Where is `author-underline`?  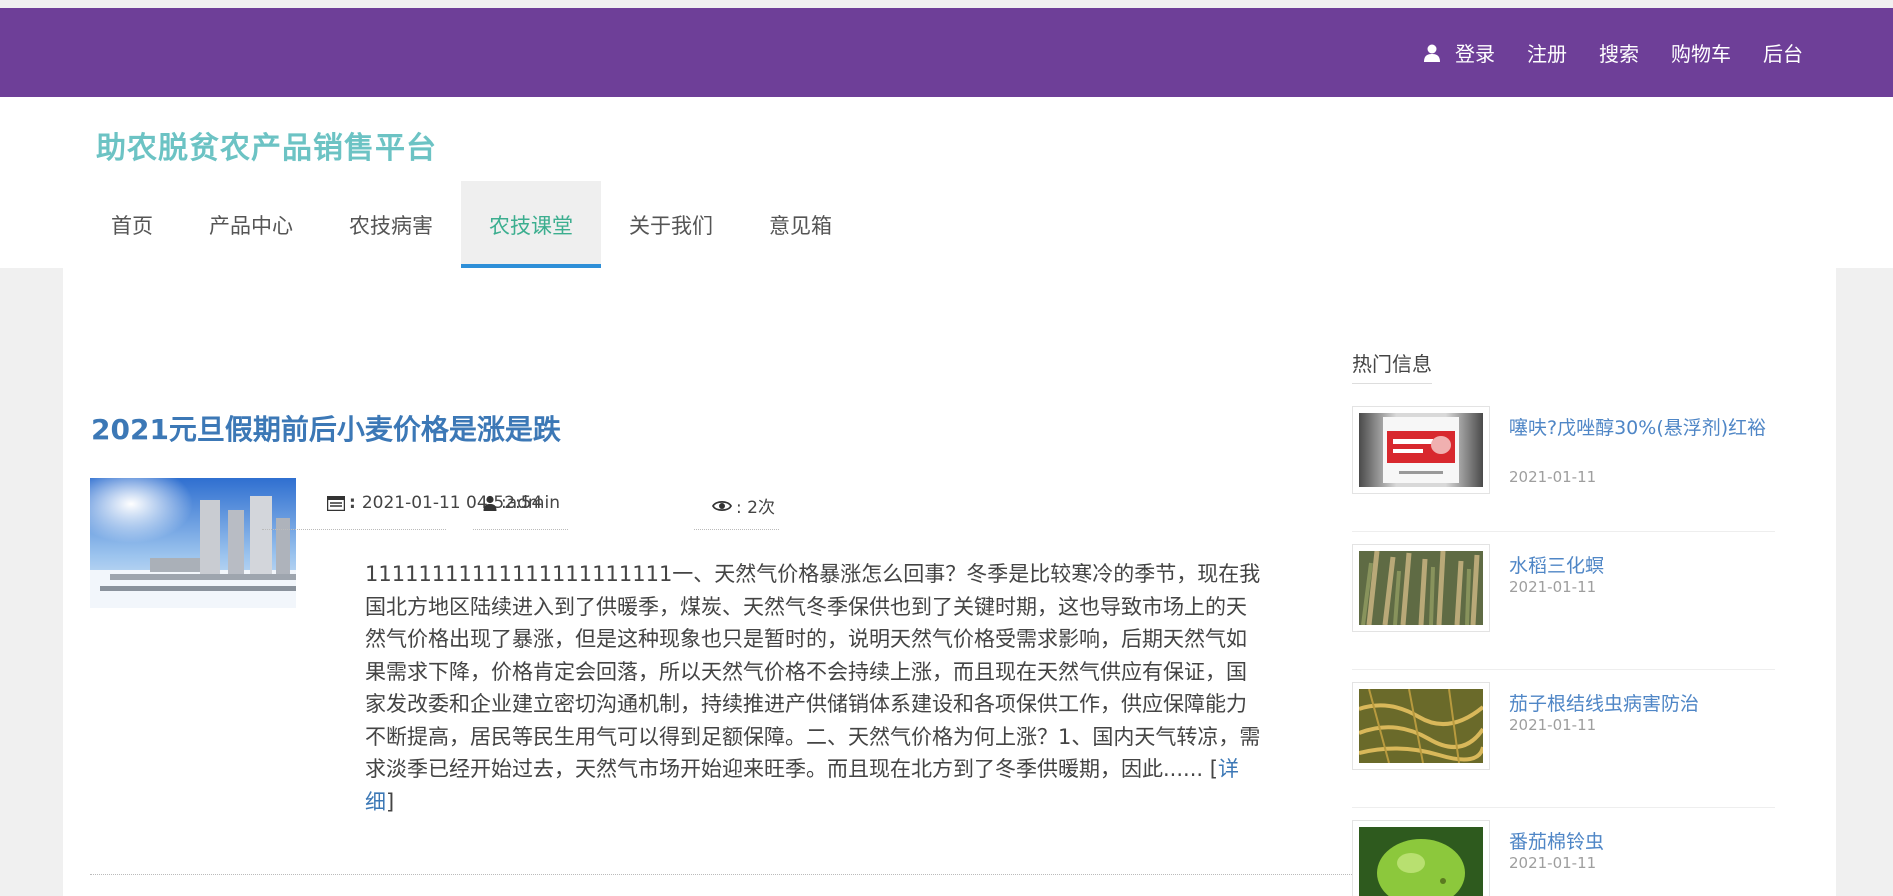
author-underline is located at coordinates (520, 529).